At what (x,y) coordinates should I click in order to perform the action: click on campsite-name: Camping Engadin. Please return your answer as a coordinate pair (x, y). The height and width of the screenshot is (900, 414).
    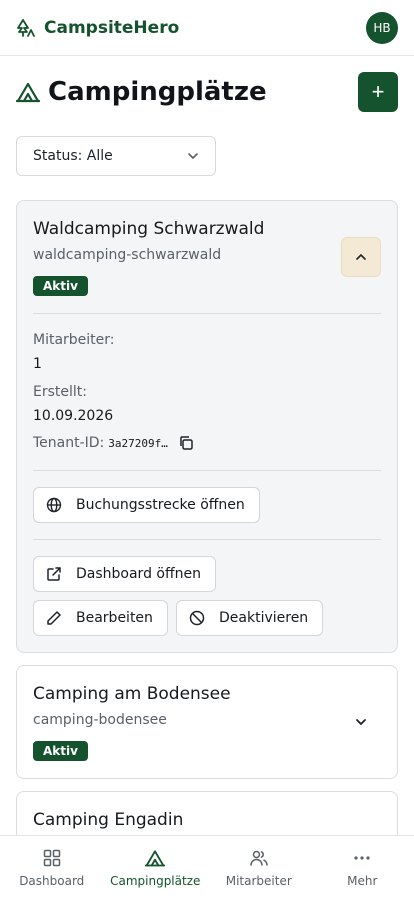
    Looking at the image, I should click on (108, 820).